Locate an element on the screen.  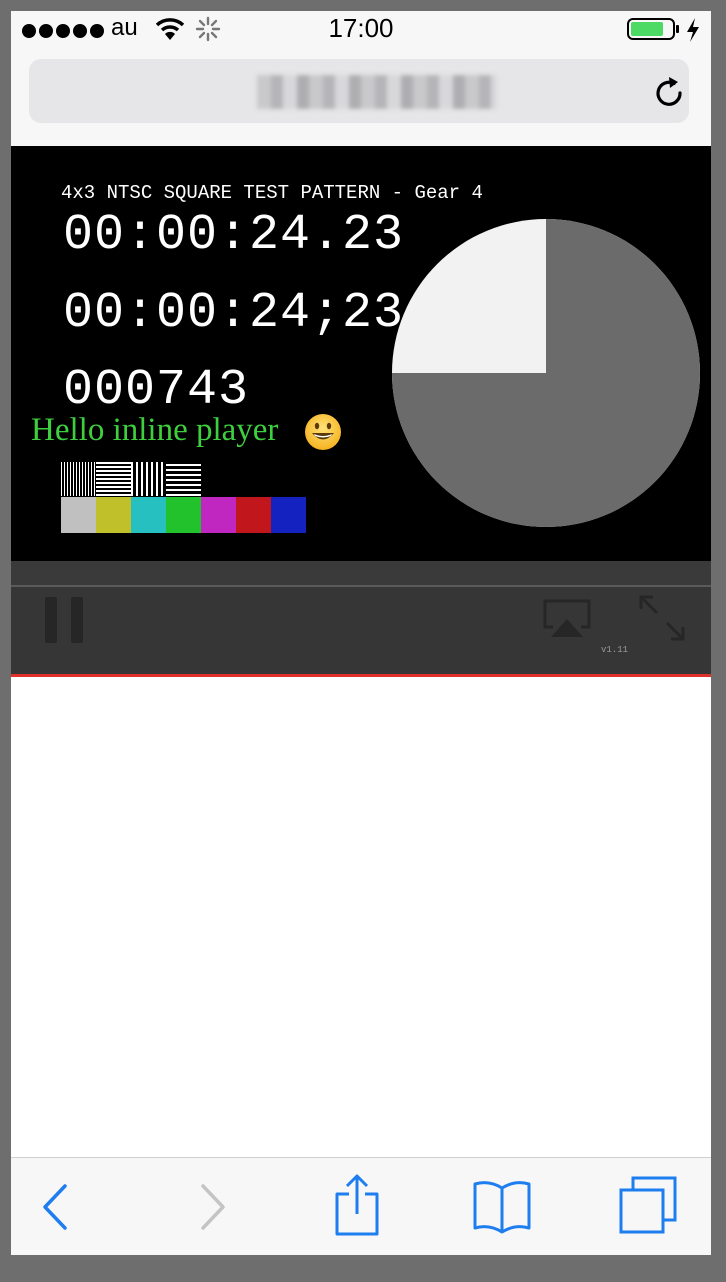
grinning-face-icon is located at coordinates (323, 432).